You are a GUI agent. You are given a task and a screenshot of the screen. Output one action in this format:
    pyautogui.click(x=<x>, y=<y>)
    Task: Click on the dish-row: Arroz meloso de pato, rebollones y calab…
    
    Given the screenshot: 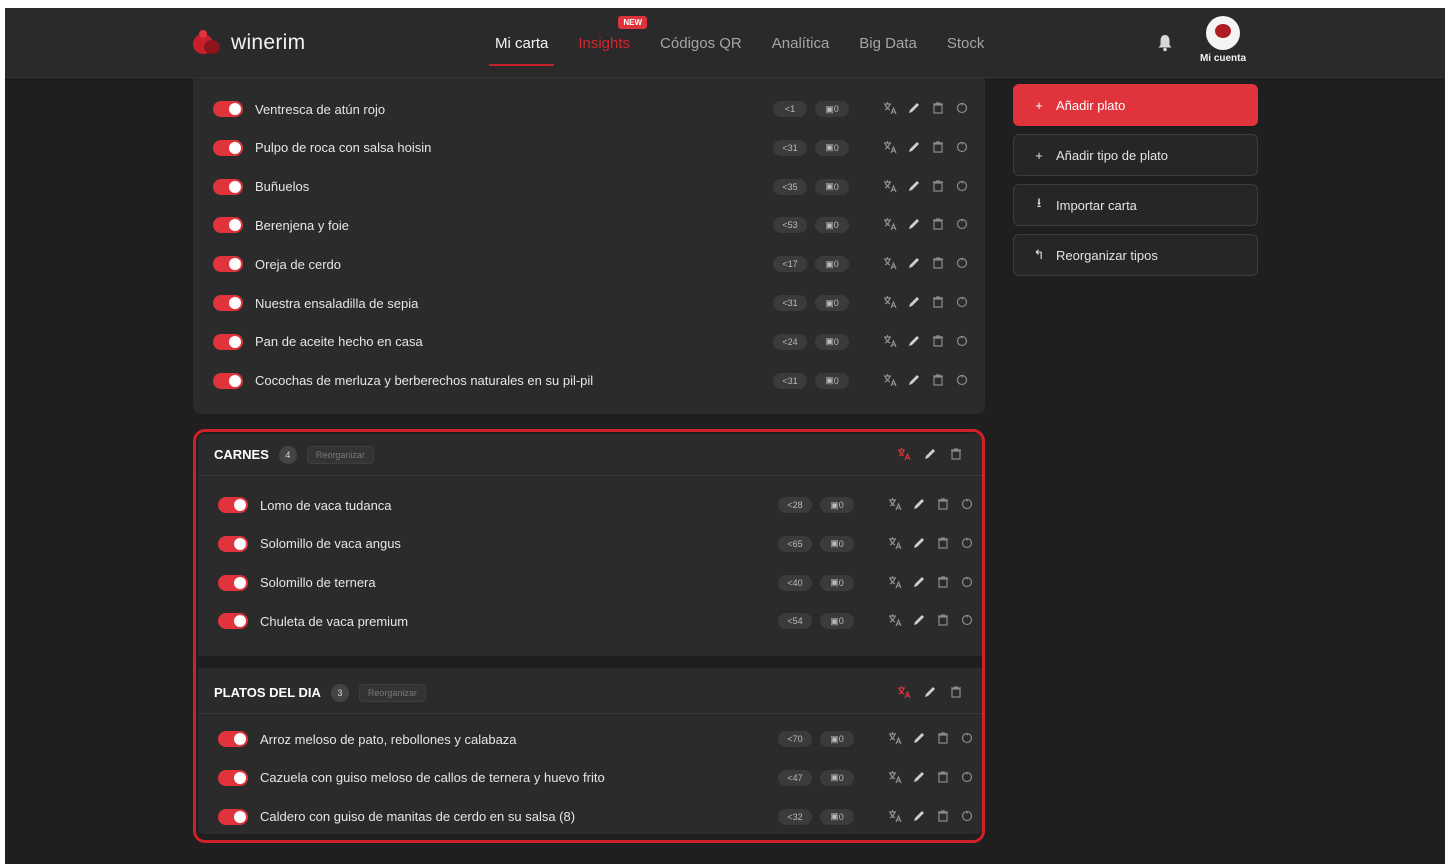 What is the action you would take?
    pyautogui.click(x=590, y=739)
    